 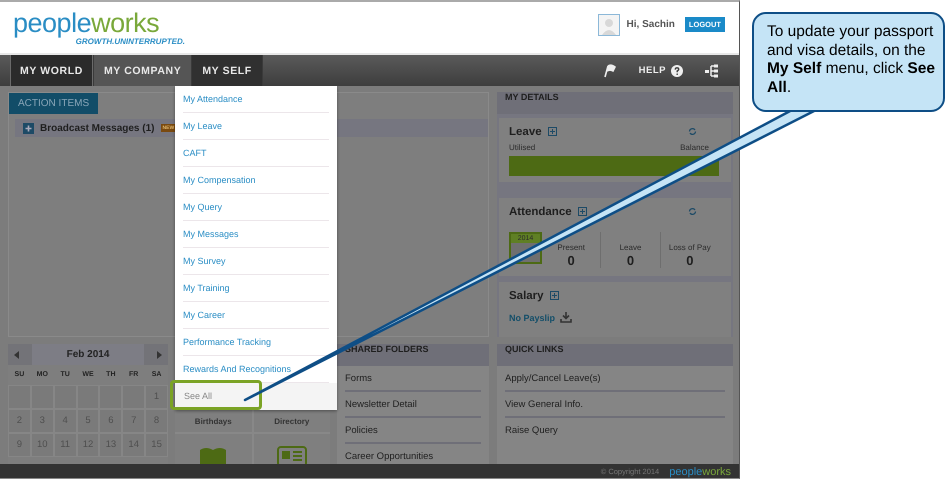 I want to click on folder-link: Career Opportunities, so click(x=413, y=454).